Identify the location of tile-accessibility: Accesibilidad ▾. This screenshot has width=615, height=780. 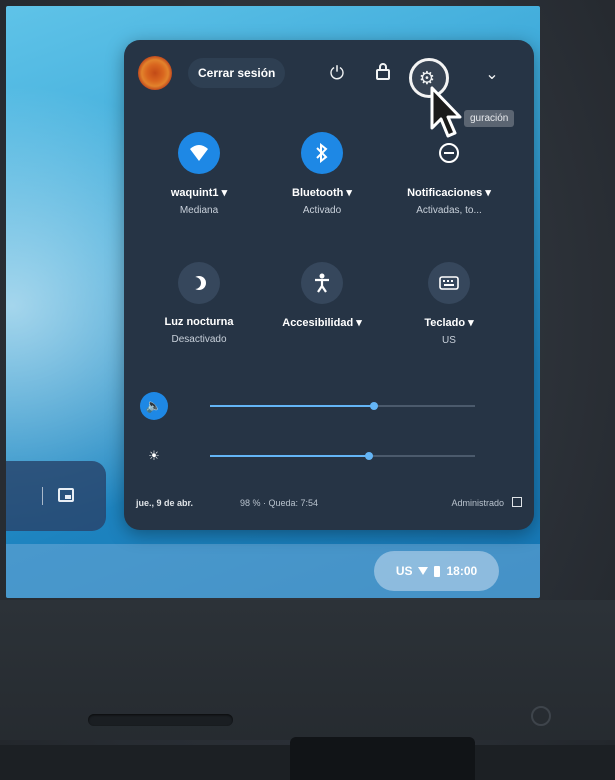
(322, 298).